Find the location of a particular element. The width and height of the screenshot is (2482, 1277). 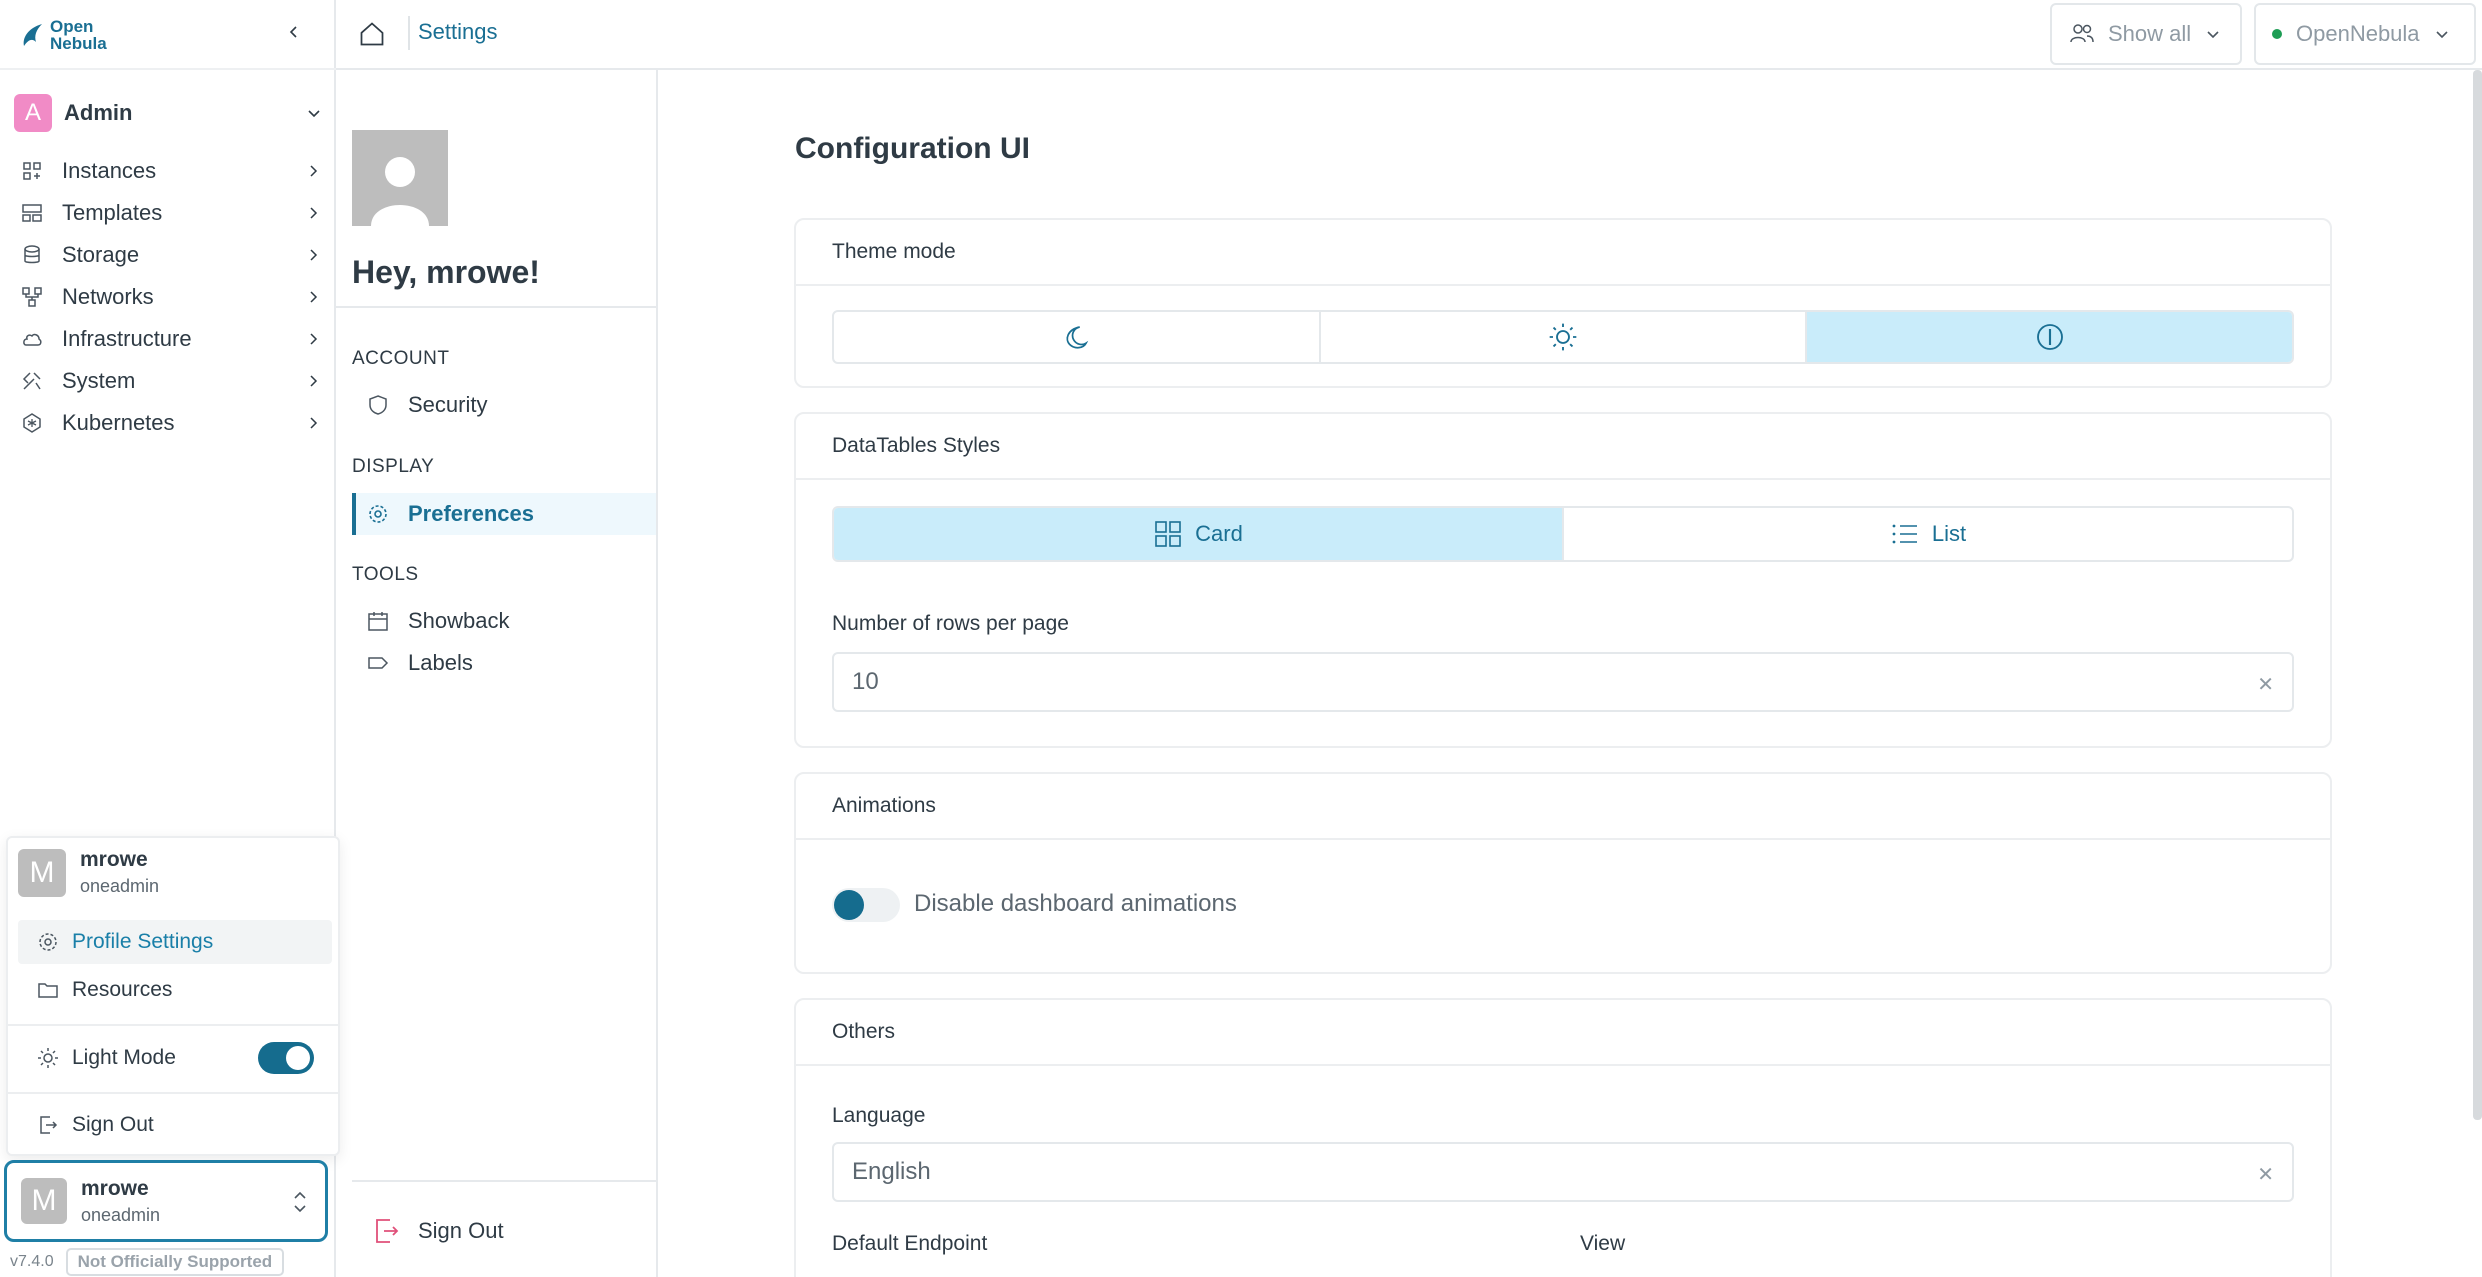

opennebula-logo: Open Nebula is located at coordinates (70, 35).